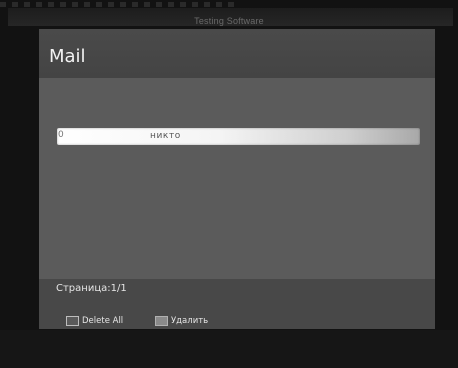 The height and width of the screenshot is (368, 458). What do you see at coordinates (237, 53) in the screenshot?
I see `panel-header: Mail` at bounding box center [237, 53].